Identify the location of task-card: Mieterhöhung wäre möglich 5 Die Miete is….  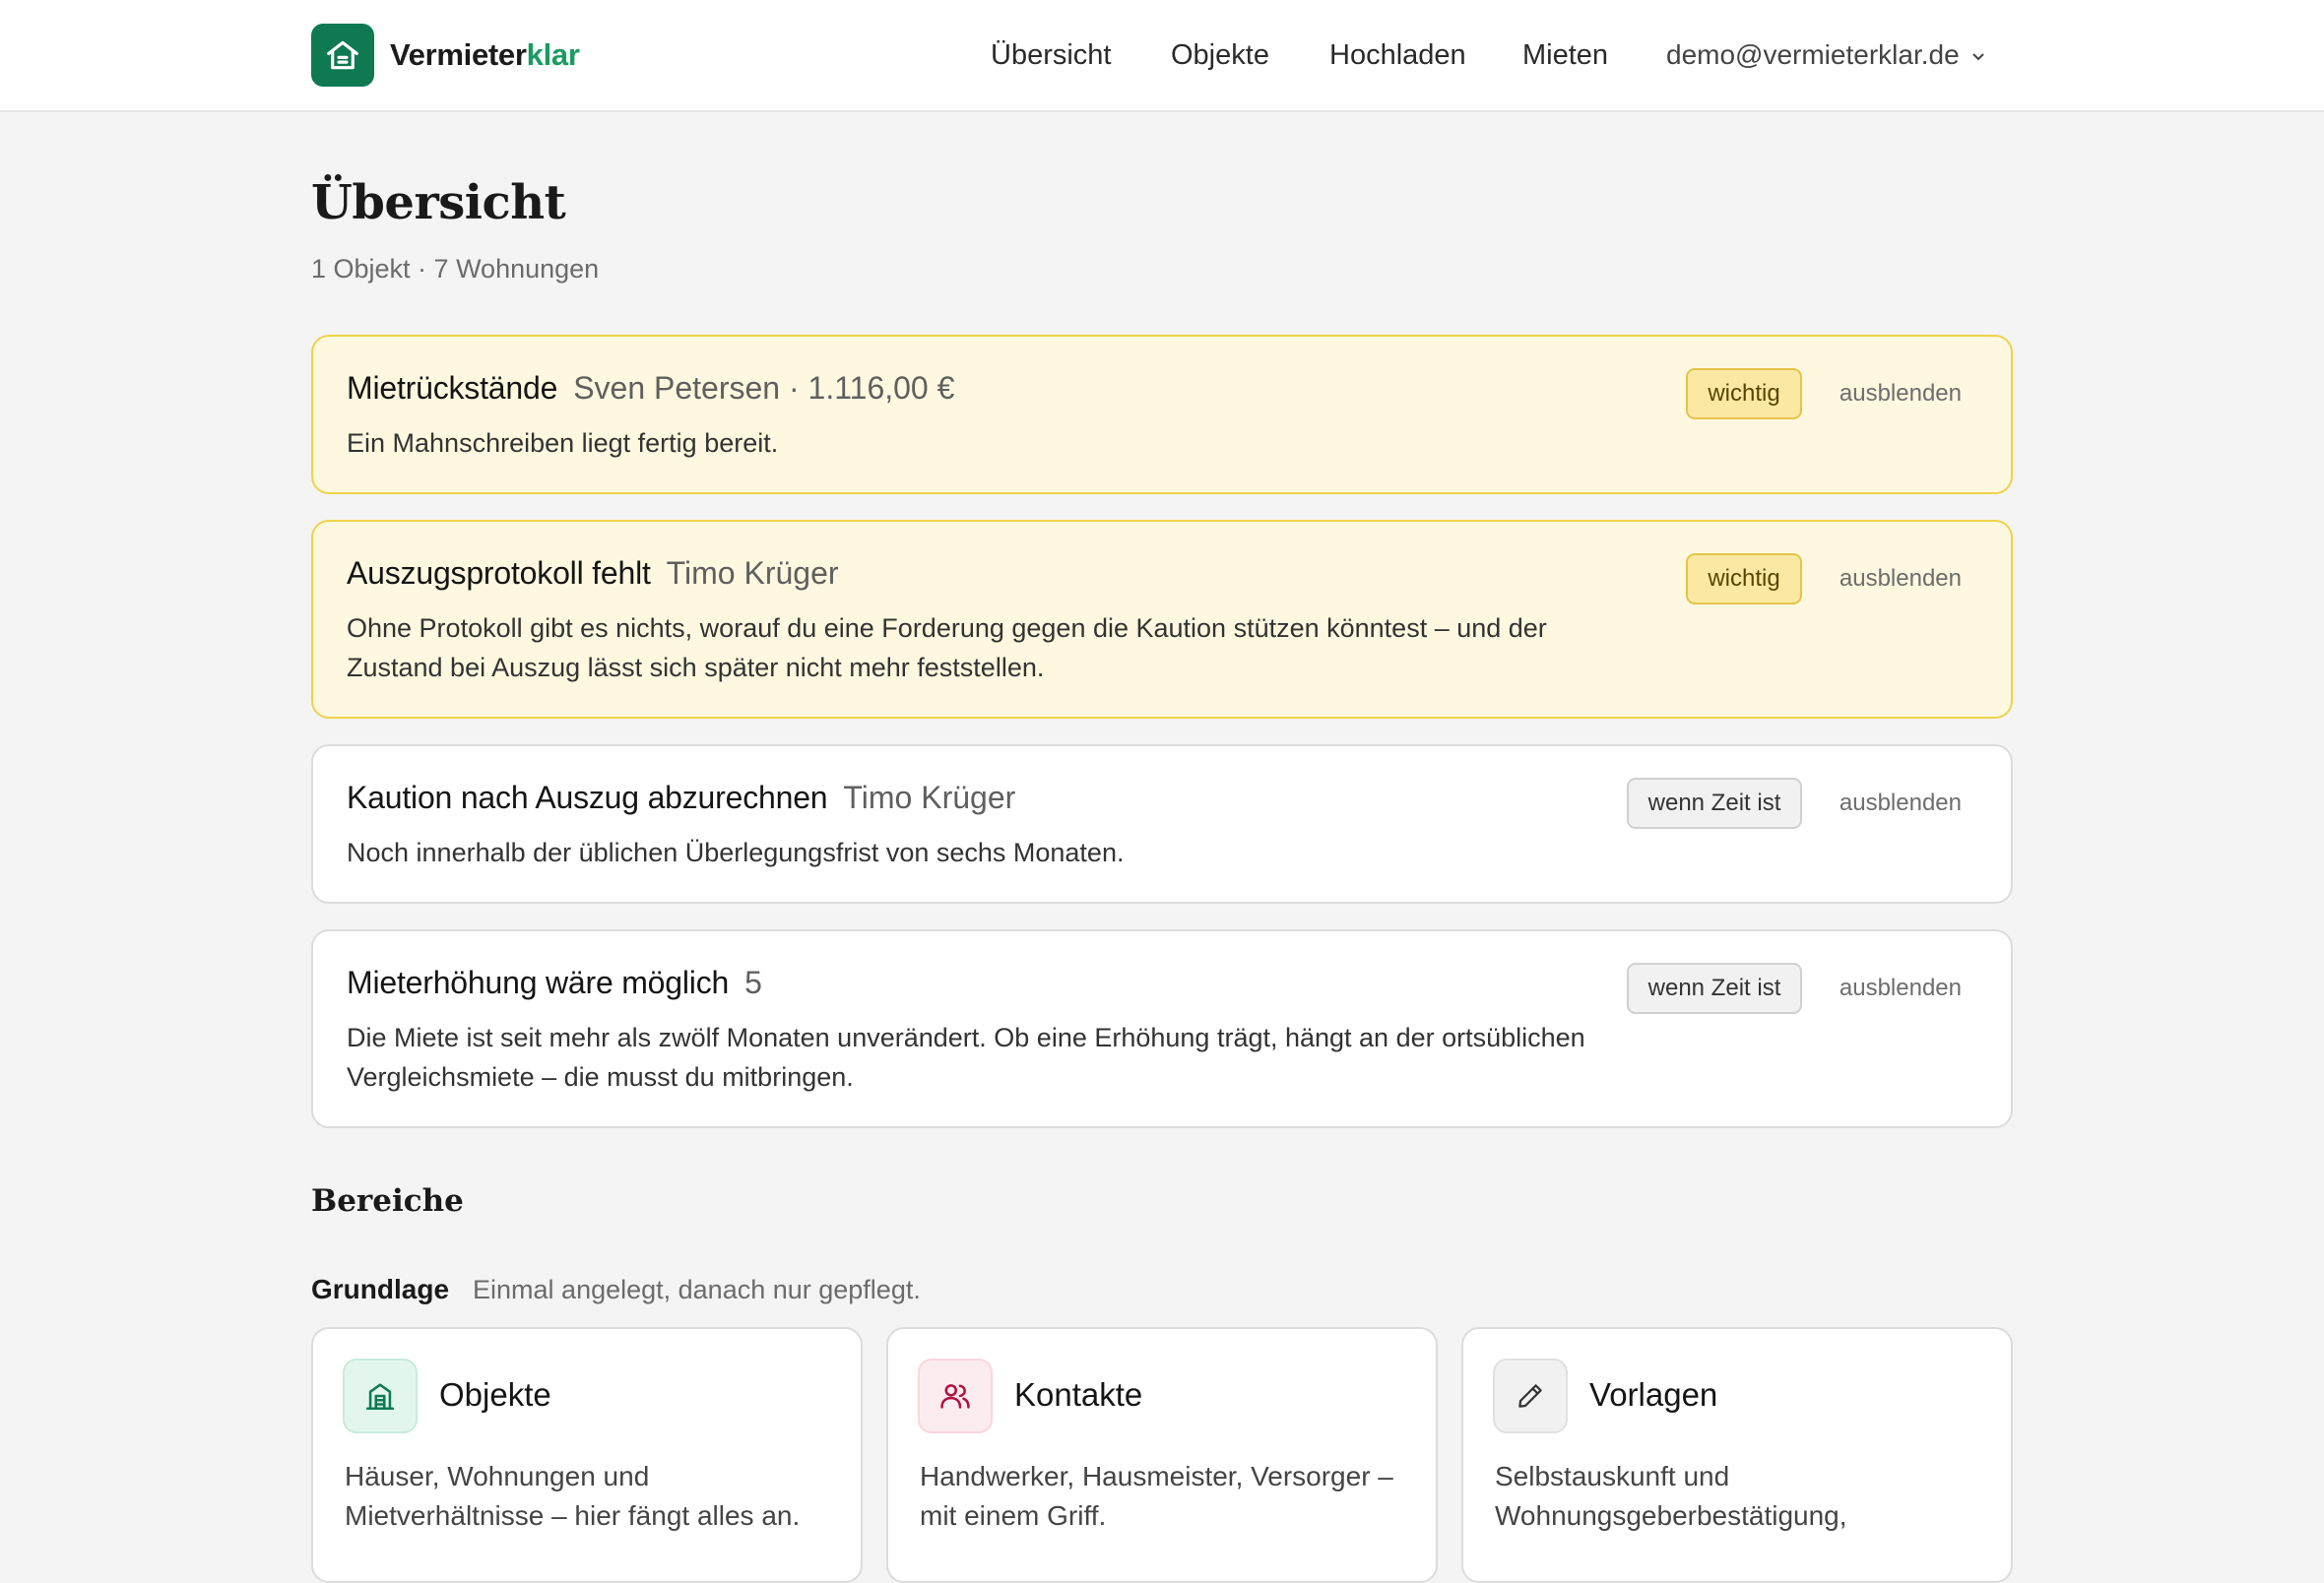
(1162, 1028).